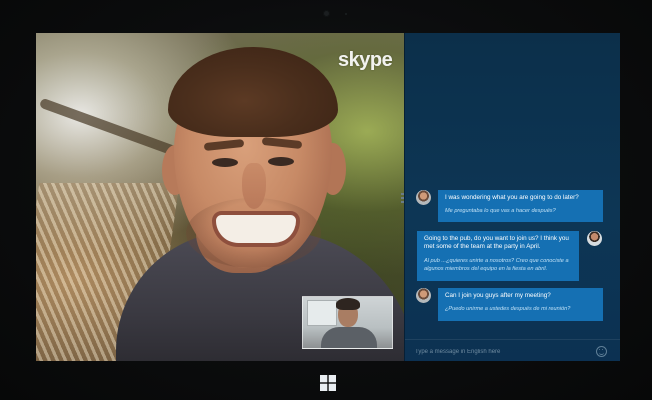  I want to click on self-avatar, so click(594, 238).